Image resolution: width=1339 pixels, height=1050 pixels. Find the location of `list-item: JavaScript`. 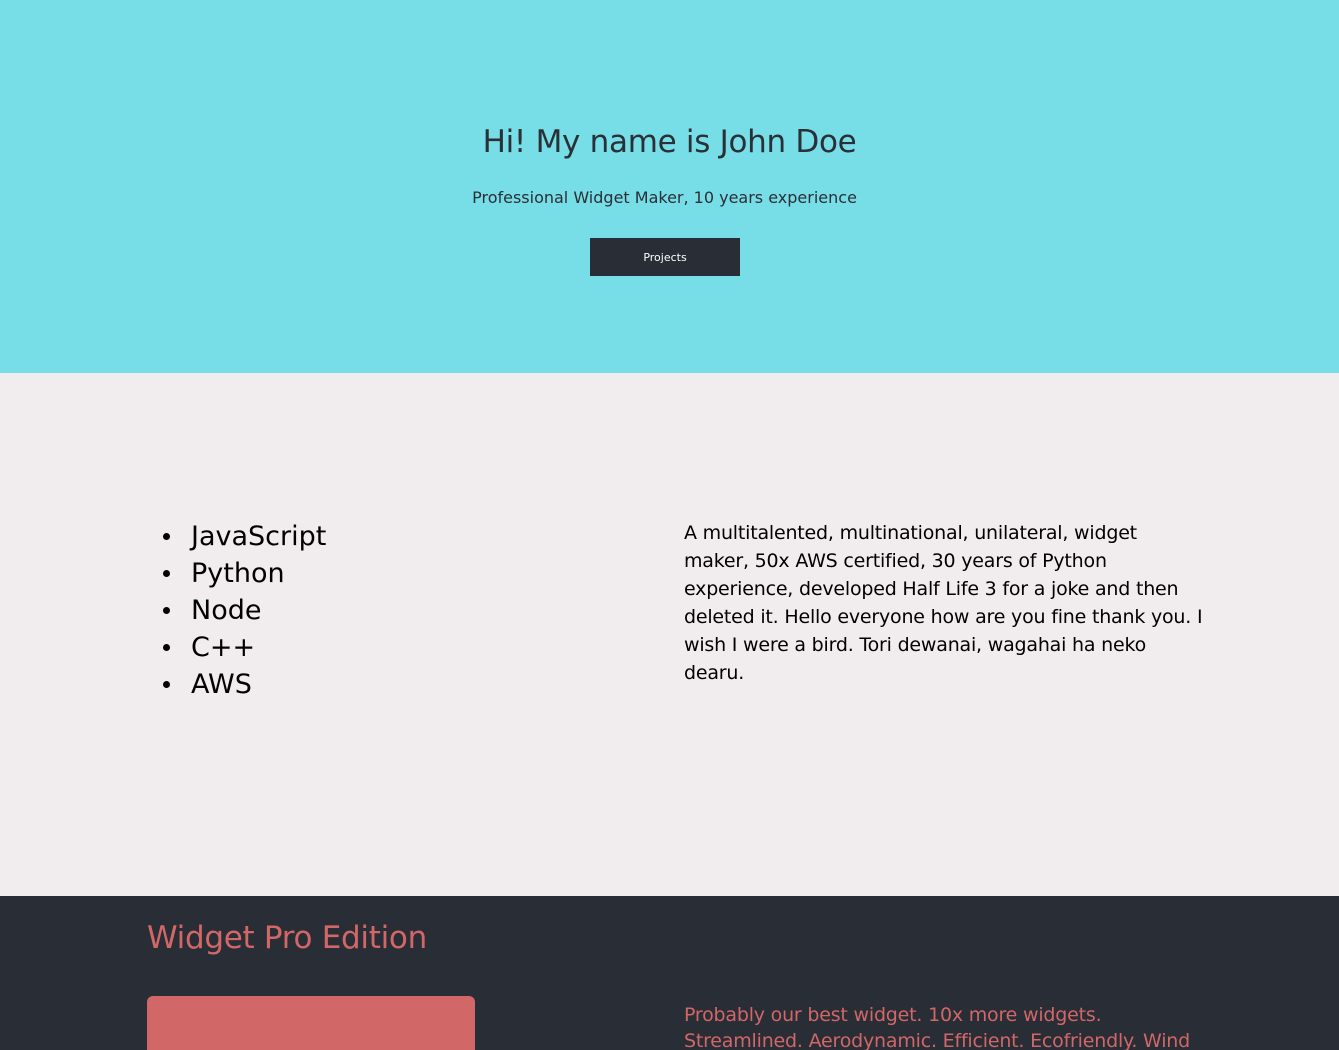

list-item: JavaScript is located at coordinates (243, 536).